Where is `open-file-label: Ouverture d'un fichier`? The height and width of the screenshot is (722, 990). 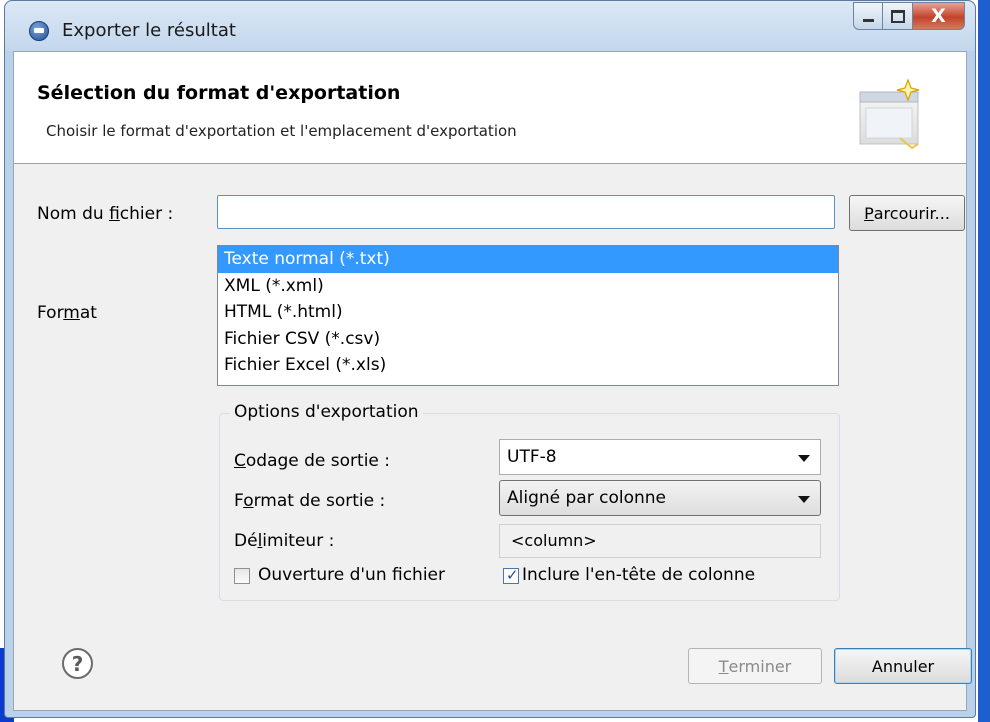
open-file-label: Ouverture d'un fichier is located at coordinates (351, 575).